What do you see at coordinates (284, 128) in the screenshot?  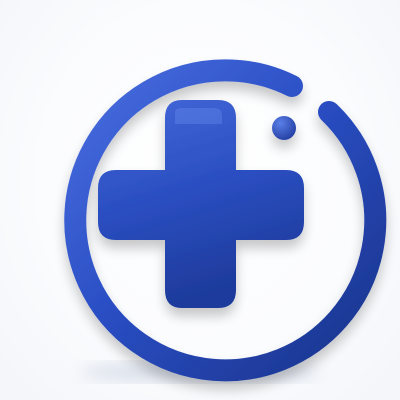 I see `accent-dot` at bounding box center [284, 128].